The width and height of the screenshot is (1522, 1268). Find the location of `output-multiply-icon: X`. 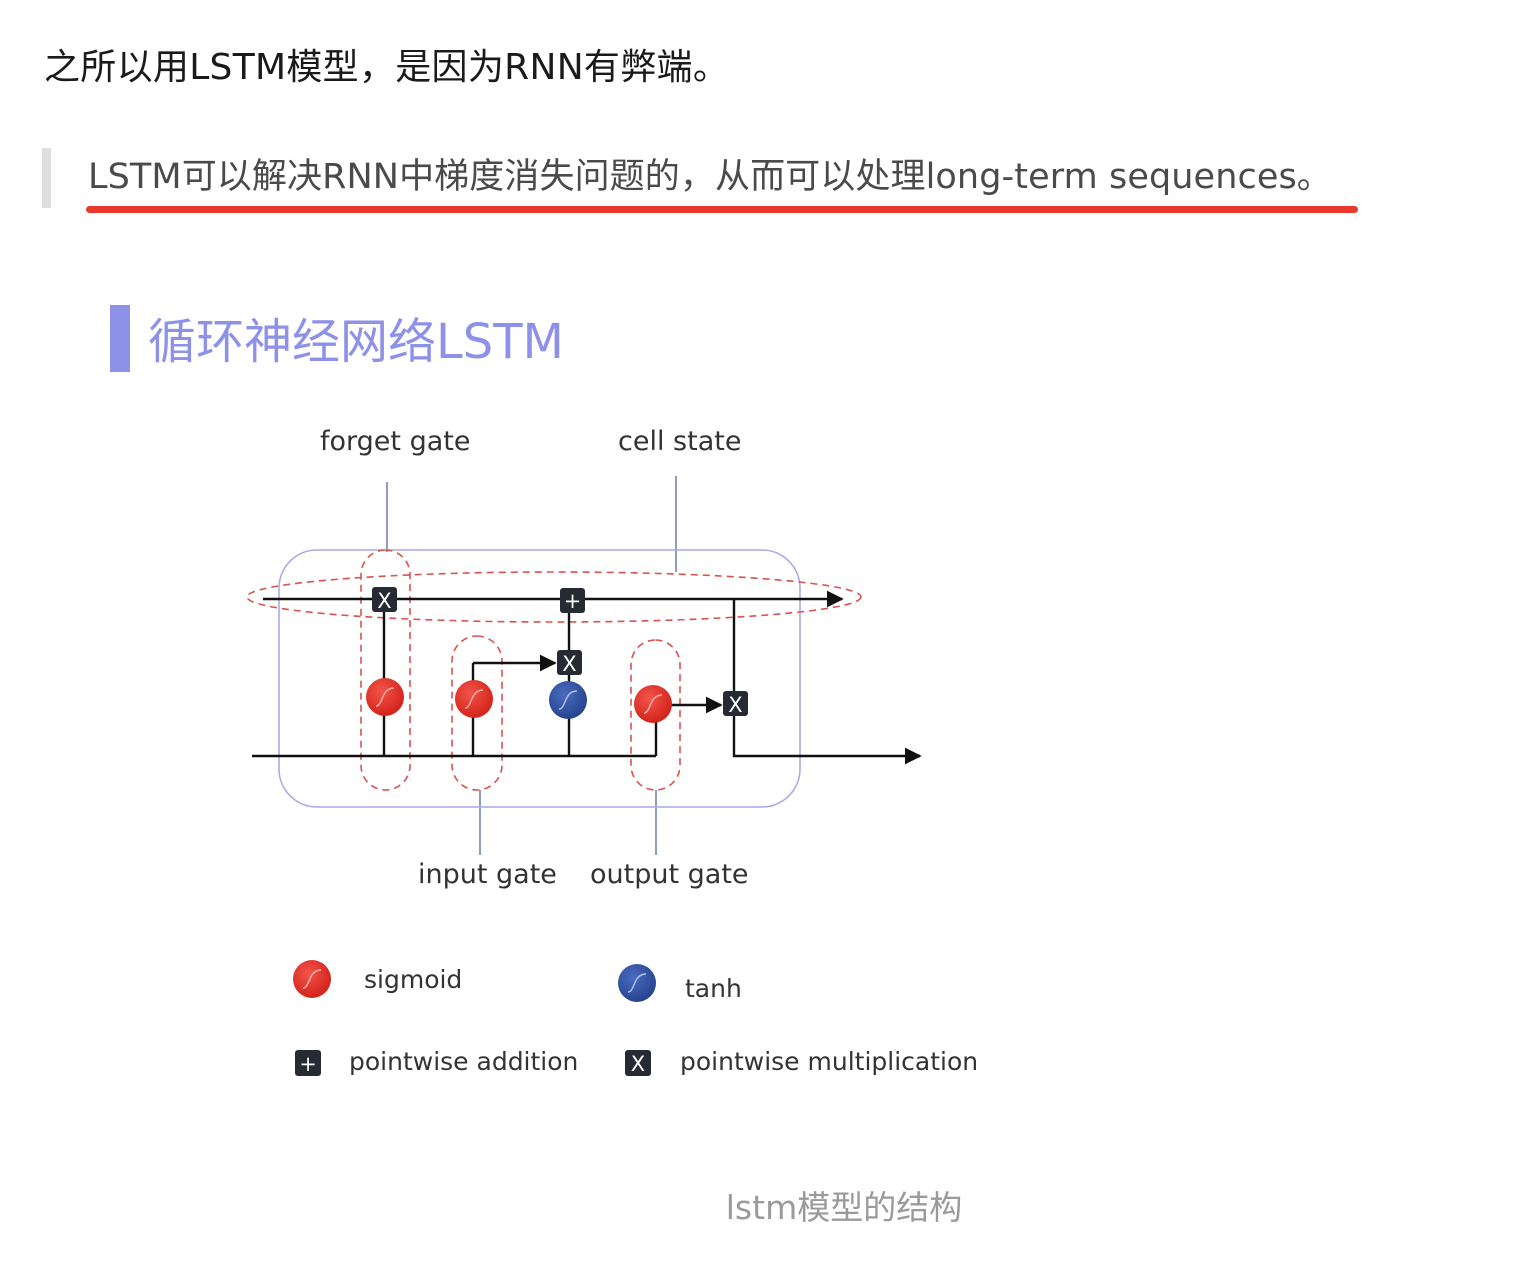

output-multiply-icon: X is located at coordinates (735, 704).